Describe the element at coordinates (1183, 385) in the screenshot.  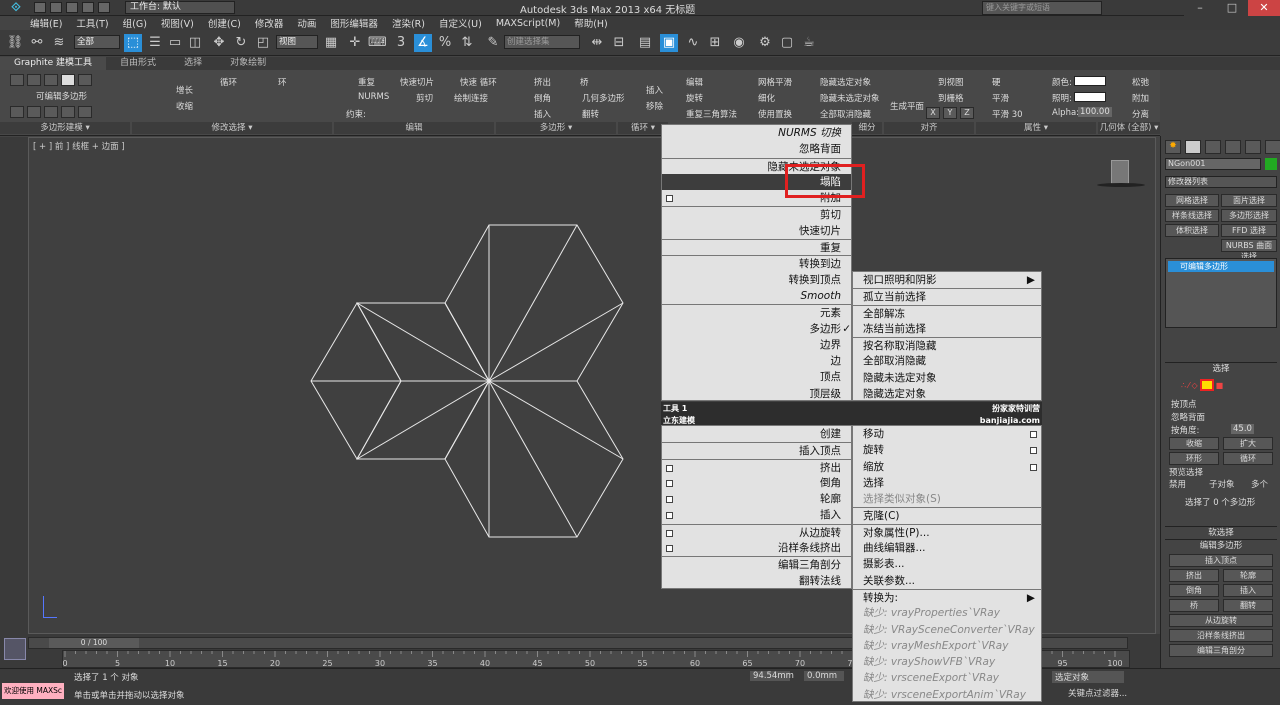
I see `vertex-level-icon: ∴` at that location.